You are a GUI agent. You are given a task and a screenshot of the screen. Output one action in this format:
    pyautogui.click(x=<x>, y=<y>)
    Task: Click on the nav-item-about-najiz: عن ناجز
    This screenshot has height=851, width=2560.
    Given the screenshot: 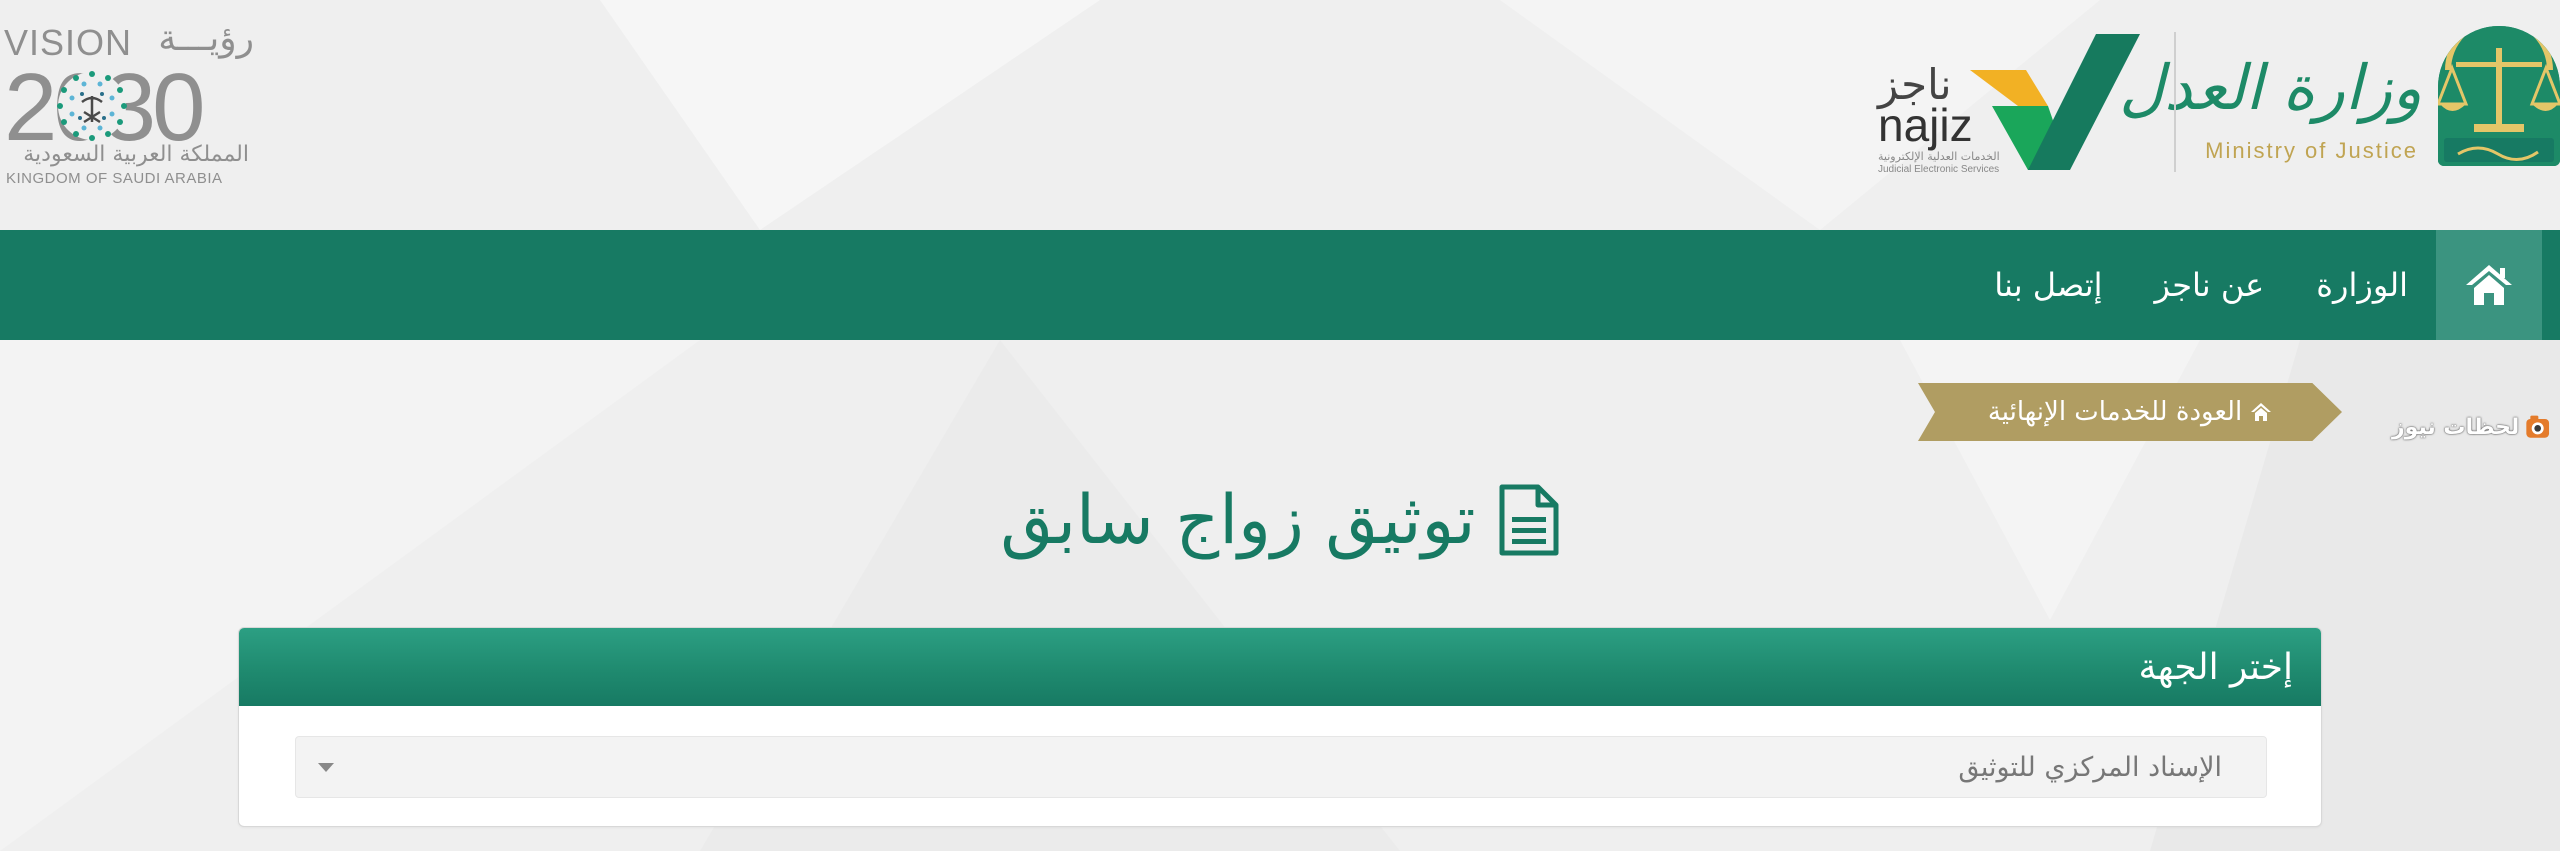 What is the action you would take?
    pyautogui.click(x=2210, y=285)
    